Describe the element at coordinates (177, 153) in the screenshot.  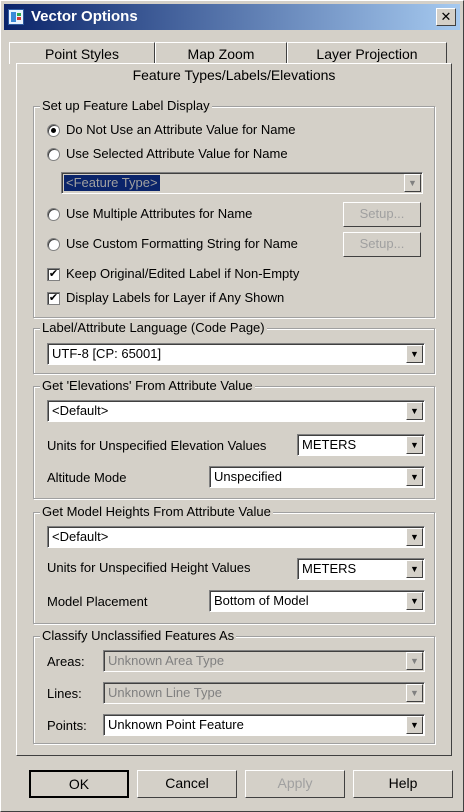
I see `radio-selected-attribute-label: Use Selected Attribute Value for Name` at that location.